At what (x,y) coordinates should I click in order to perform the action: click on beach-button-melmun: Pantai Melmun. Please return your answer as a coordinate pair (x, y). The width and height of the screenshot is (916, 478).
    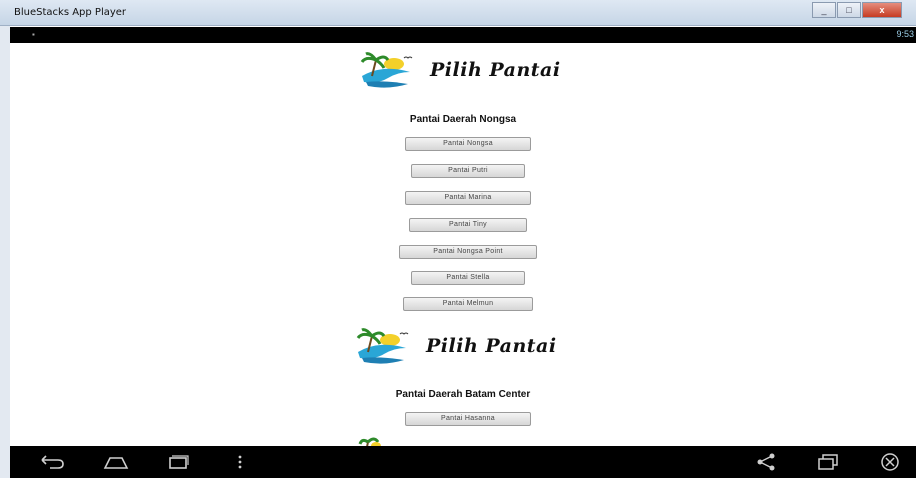
    Looking at the image, I should click on (468, 304).